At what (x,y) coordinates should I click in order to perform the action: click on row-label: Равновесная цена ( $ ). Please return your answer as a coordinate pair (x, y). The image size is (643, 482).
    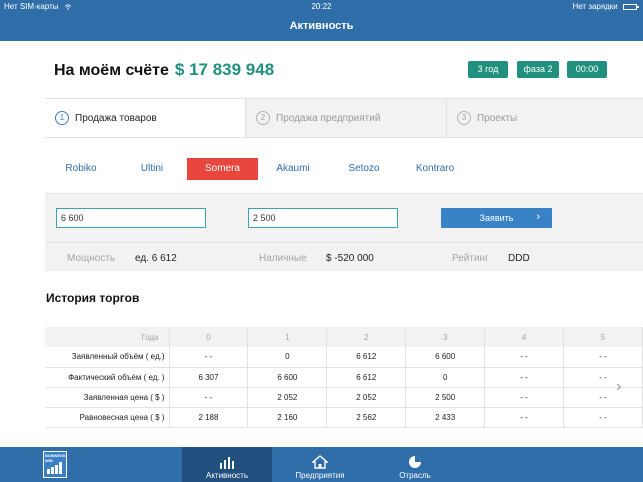
    Looking at the image, I should click on (107, 417).